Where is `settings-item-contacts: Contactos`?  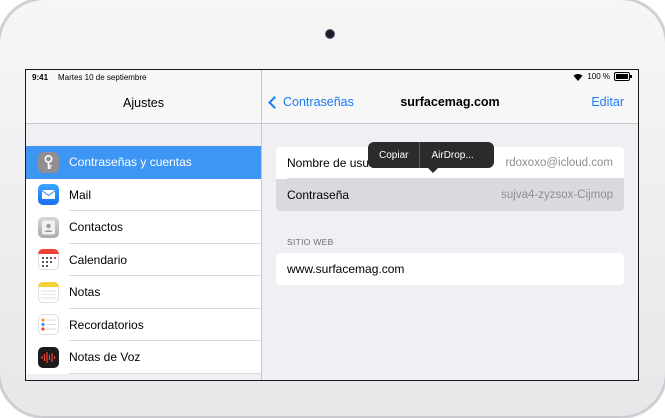 settings-item-contacts: Contactos is located at coordinates (143, 227).